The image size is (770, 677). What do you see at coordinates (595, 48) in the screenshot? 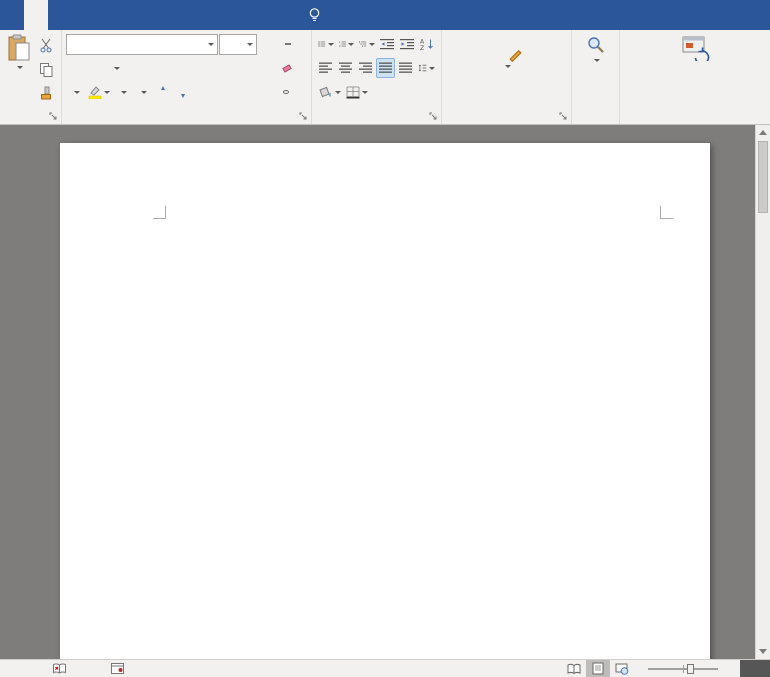
I see `editing-button` at bounding box center [595, 48].